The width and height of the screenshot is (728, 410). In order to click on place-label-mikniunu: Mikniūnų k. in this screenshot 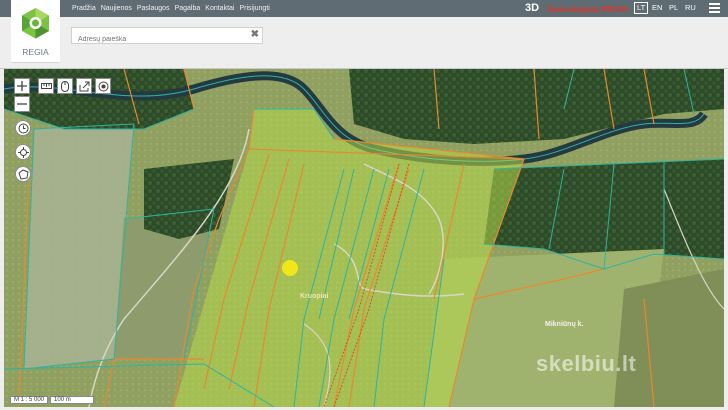, I will do `click(564, 324)`.